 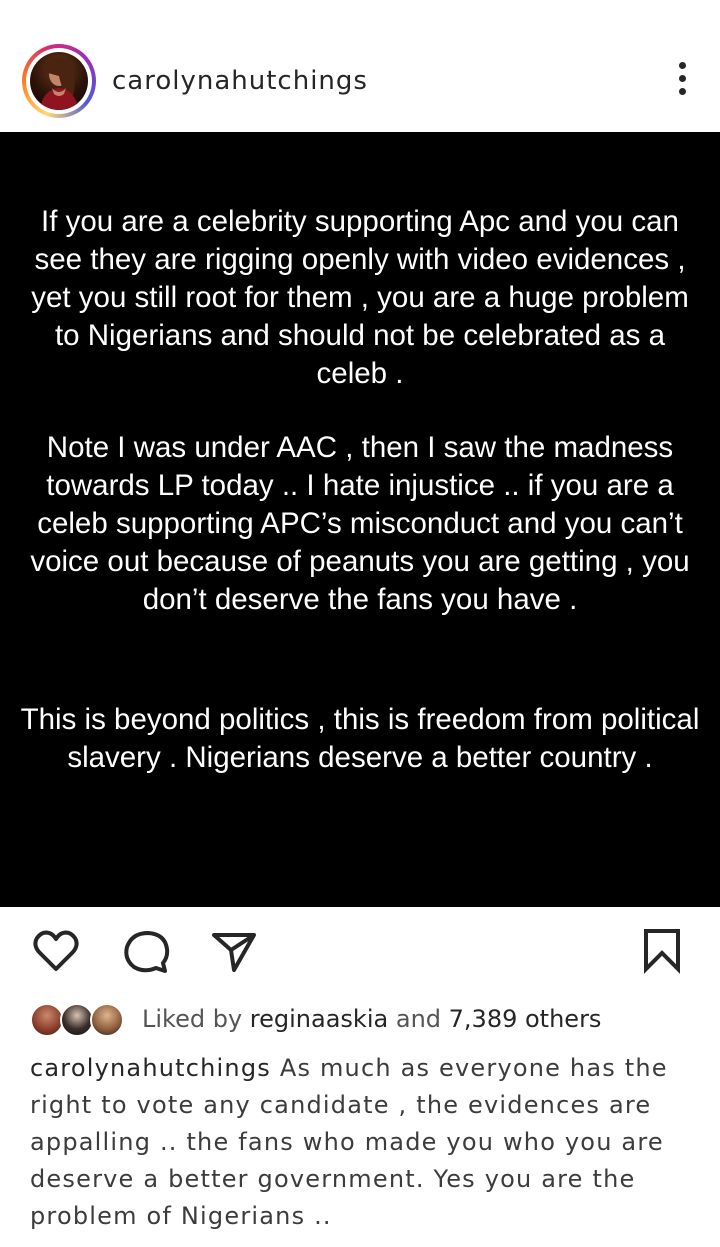 I want to click on more-vertical-icon, so click(x=682, y=65).